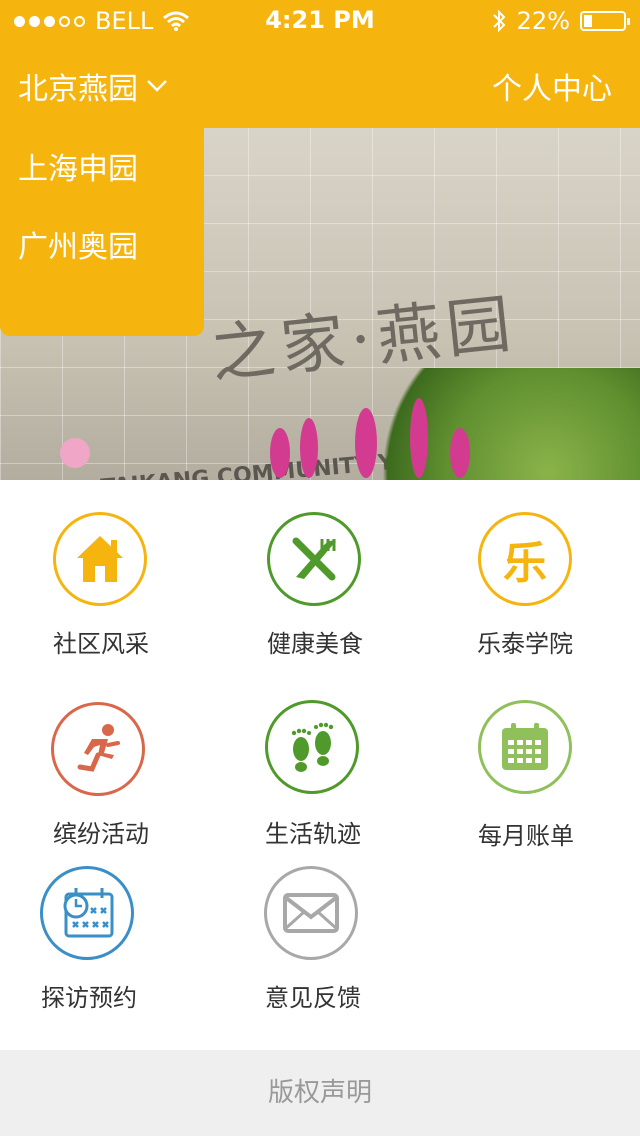  I want to click on copyright-link: 版权声明, so click(320, 1093).